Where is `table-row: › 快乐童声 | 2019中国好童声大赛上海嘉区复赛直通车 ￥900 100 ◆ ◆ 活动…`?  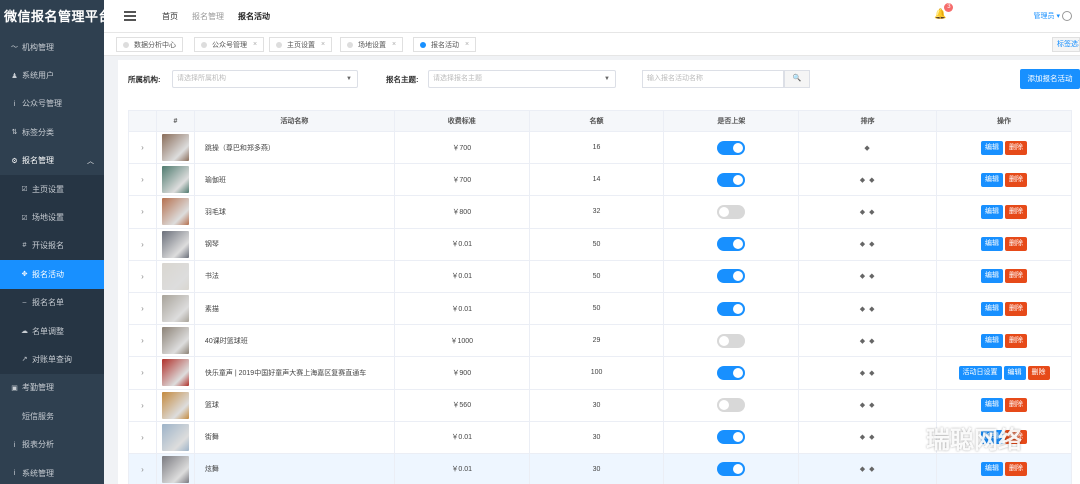 table-row: › 快乐童声 | 2019中国好童声大赛上海嘉区复赛直通车 ￥900 100 ◆ ◆ 活动… is located at coordinates (600, 373).